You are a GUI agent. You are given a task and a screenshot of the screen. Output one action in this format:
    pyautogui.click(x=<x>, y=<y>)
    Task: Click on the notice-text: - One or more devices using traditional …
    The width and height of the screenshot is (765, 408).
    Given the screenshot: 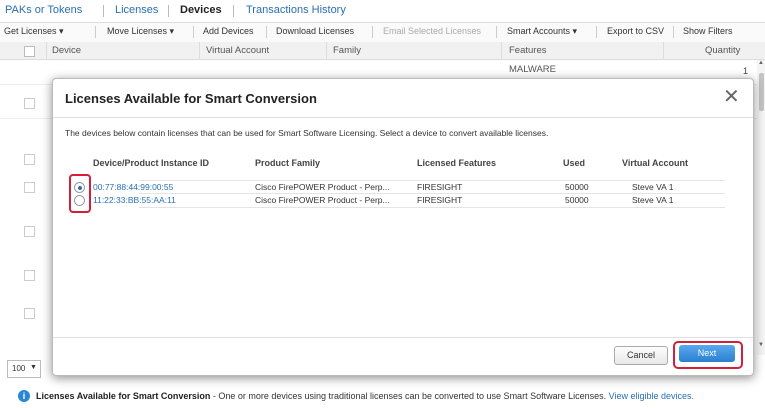 What is the action you would take?
    pyautogui.click(x=409, y=396)
    